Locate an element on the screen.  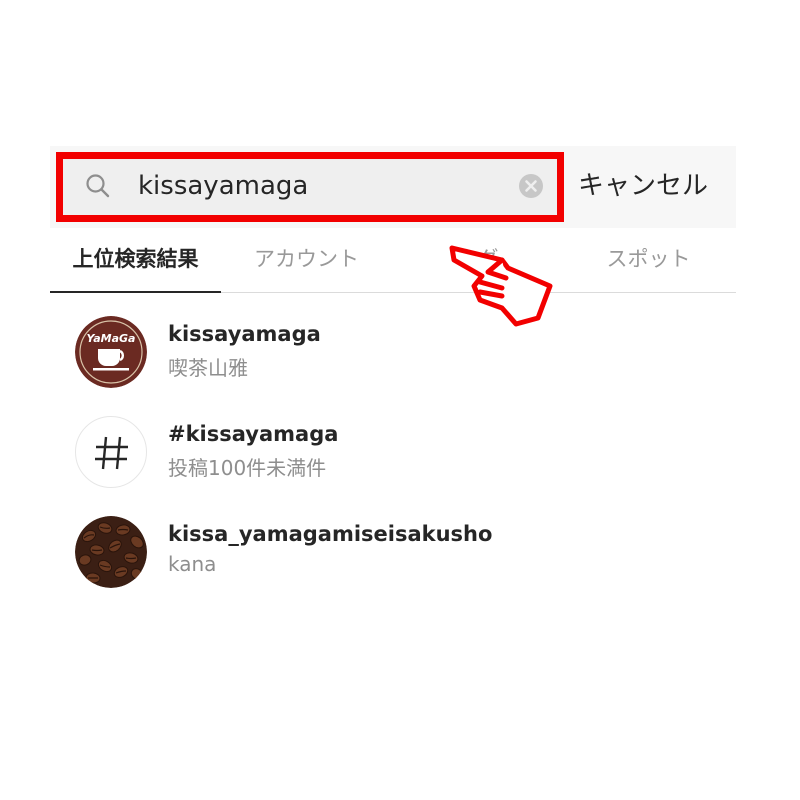
result-title: #kissayamaga is located at coordinates (253, 434).